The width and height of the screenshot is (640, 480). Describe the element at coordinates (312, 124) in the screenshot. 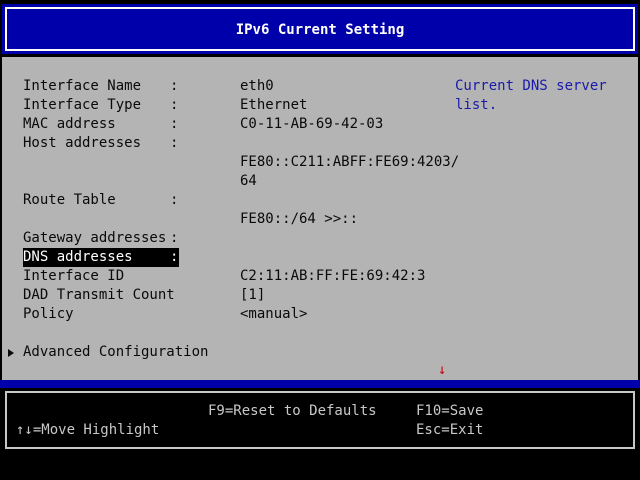

I see `field-value: C0-11-AB-69-42-03` at that location.